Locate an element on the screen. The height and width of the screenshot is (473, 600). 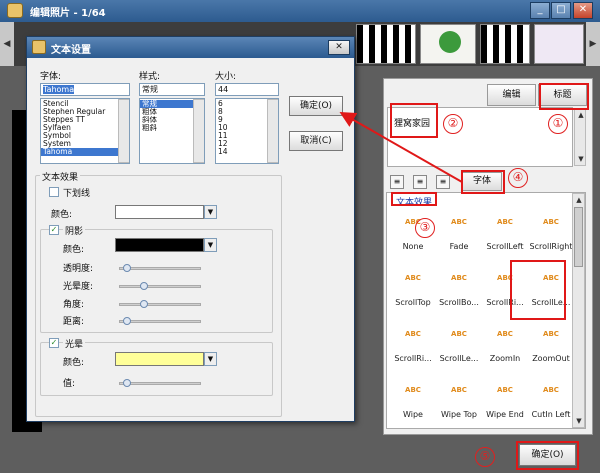
scroll-thumb is located at coordinates (578, 237).